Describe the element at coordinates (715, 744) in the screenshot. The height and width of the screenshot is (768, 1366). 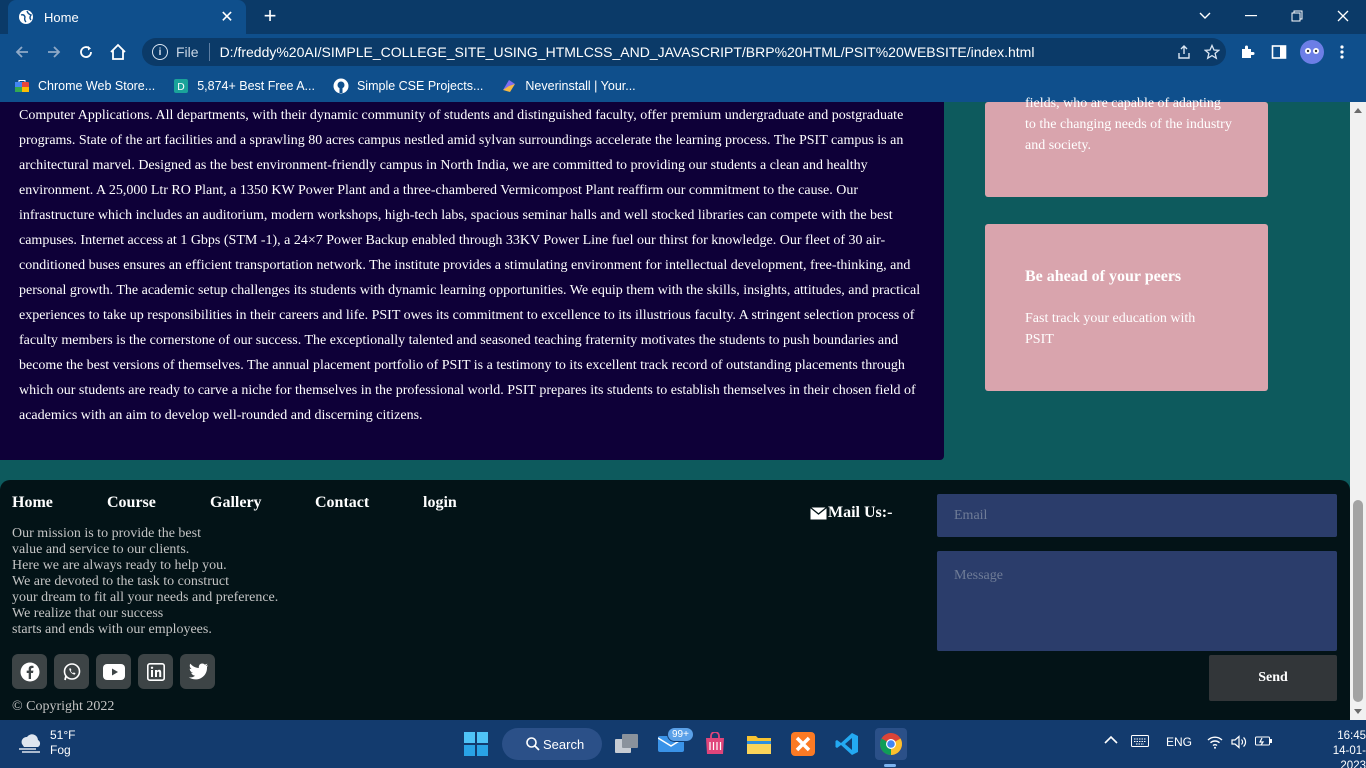
I see `store-app-icon` at that location.